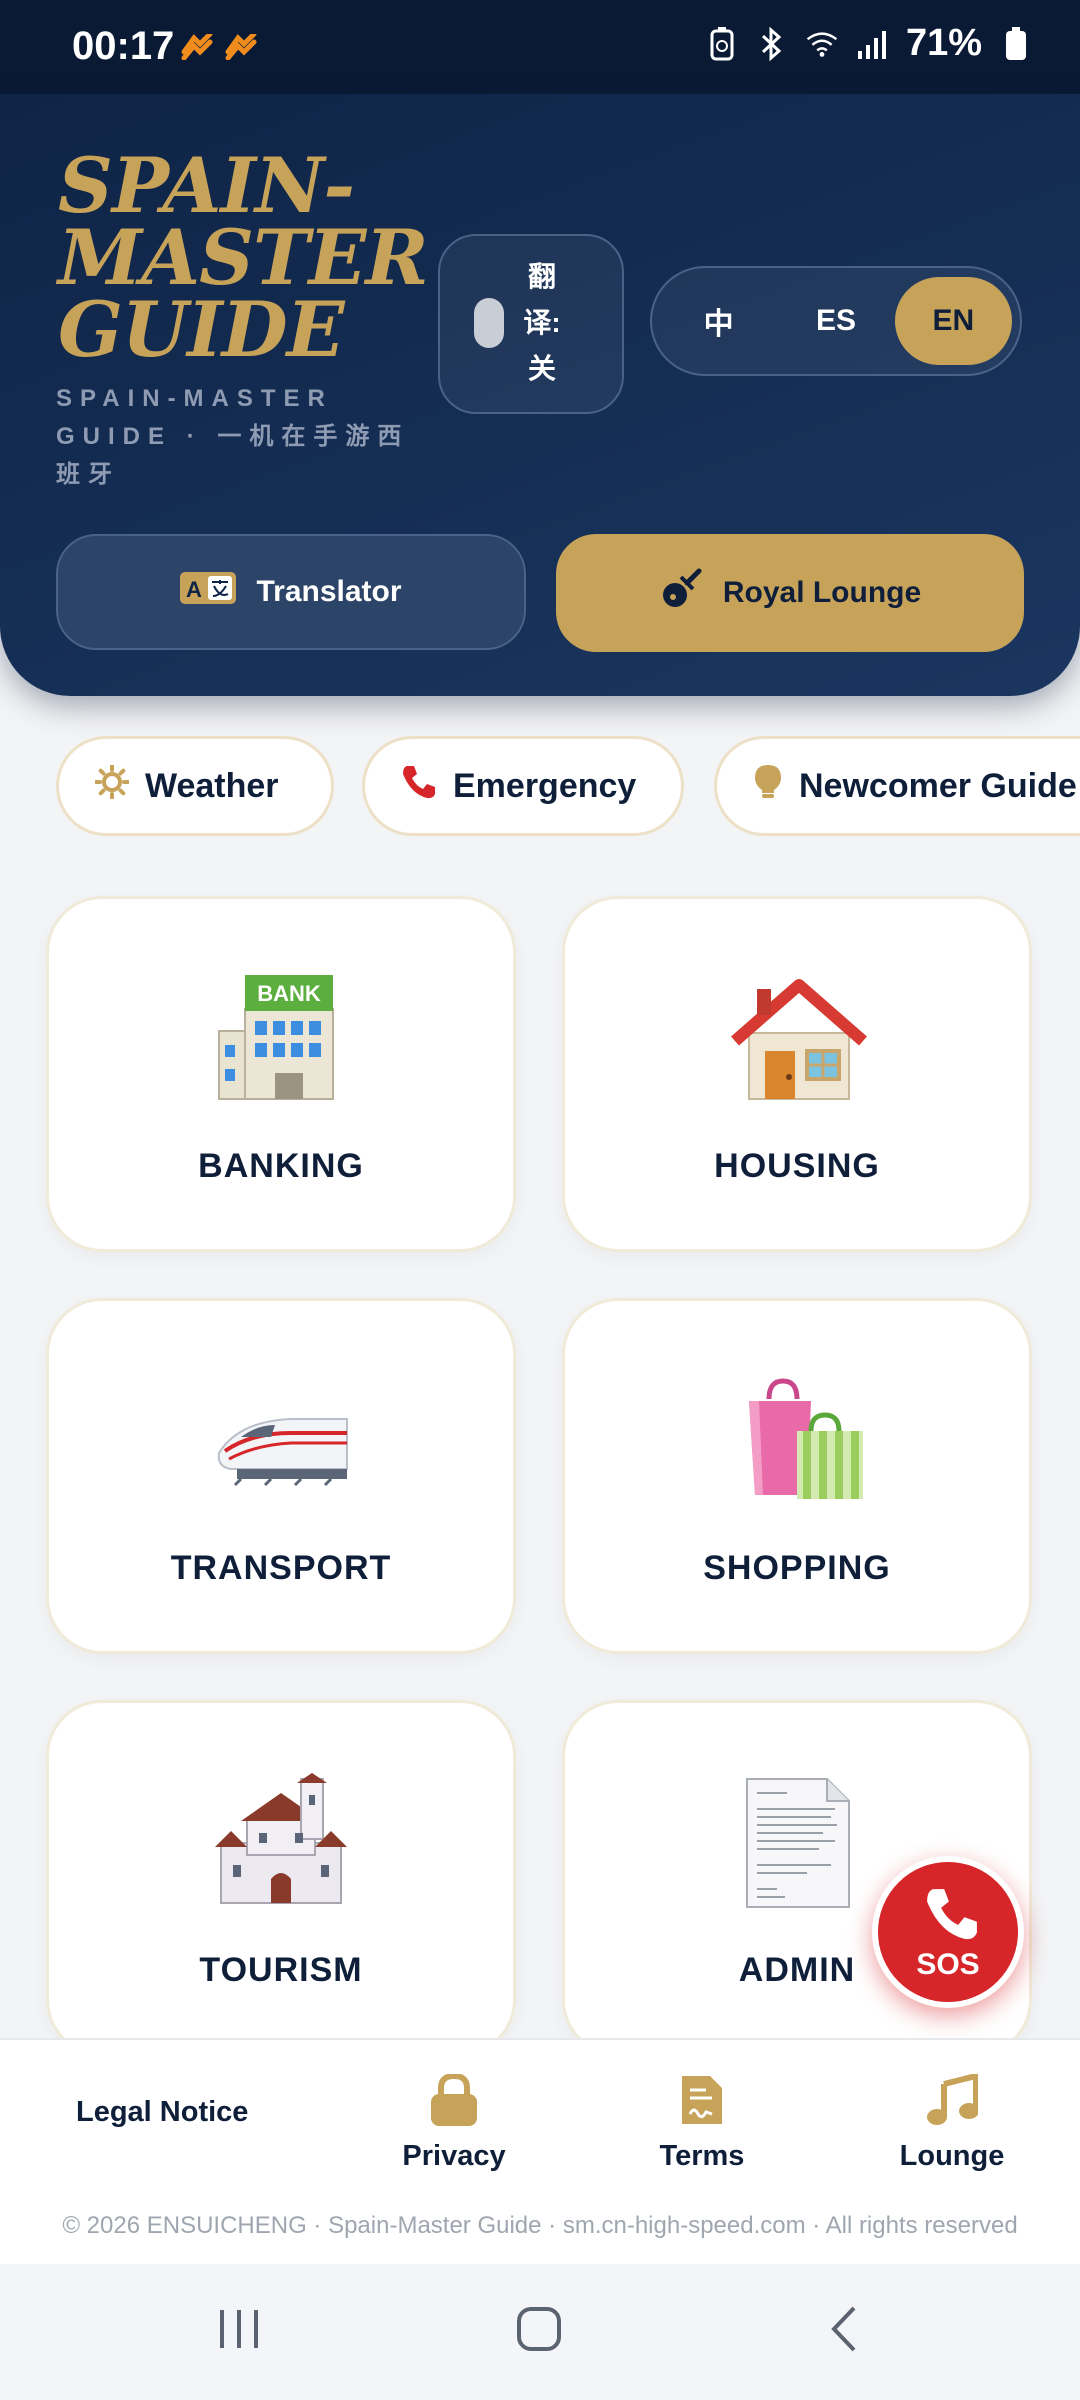  What do you see at coordinates (1016, 44) in the screenshot?
I see `battery-icon` at bounding box center [1016, 44].